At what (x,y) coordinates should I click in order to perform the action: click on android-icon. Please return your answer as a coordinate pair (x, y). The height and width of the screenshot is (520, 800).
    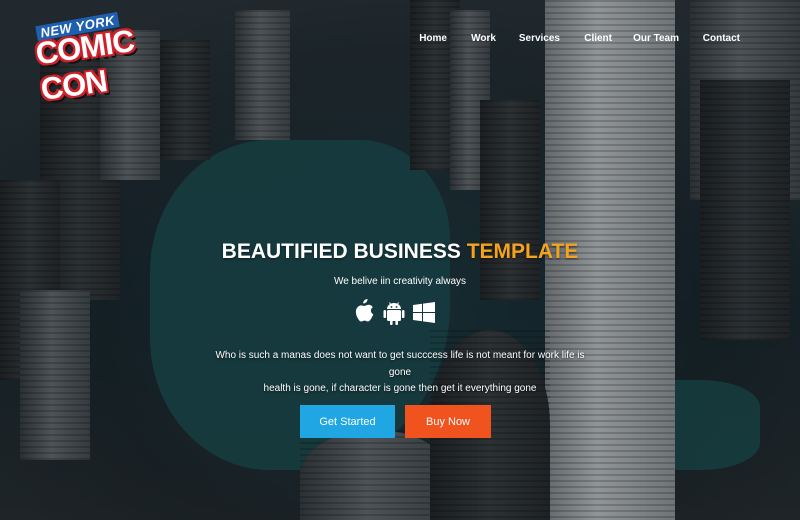
    Looking at the image, I should click on (394, 313).